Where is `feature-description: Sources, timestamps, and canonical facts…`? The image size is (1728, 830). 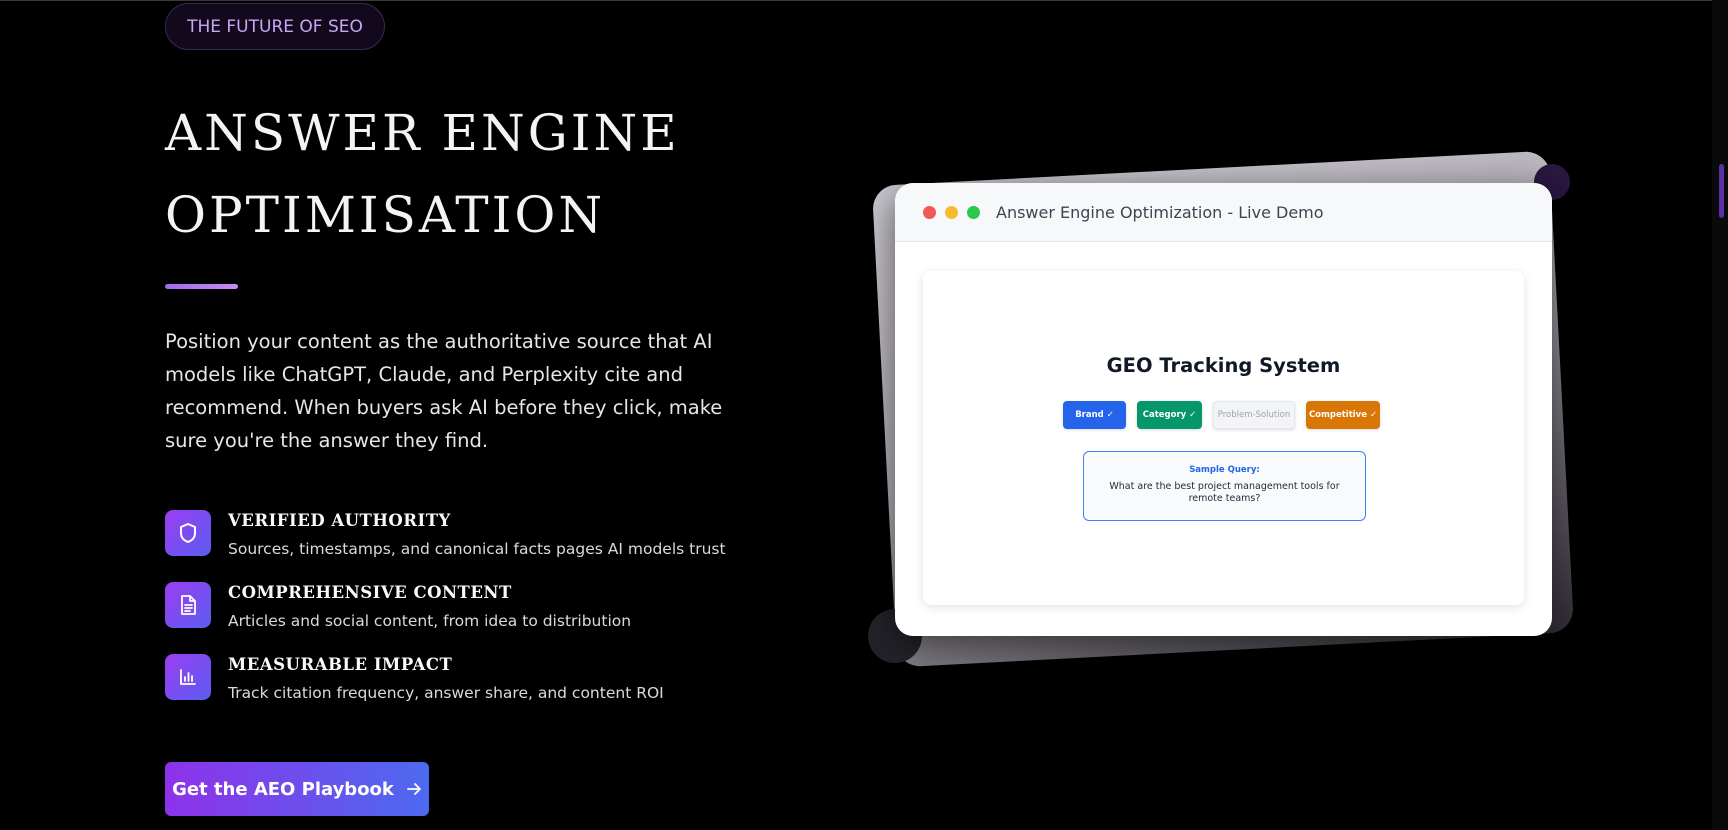 feature-description: Sources, timestamps, and canonical facts… is located at coordinates (477, 549).